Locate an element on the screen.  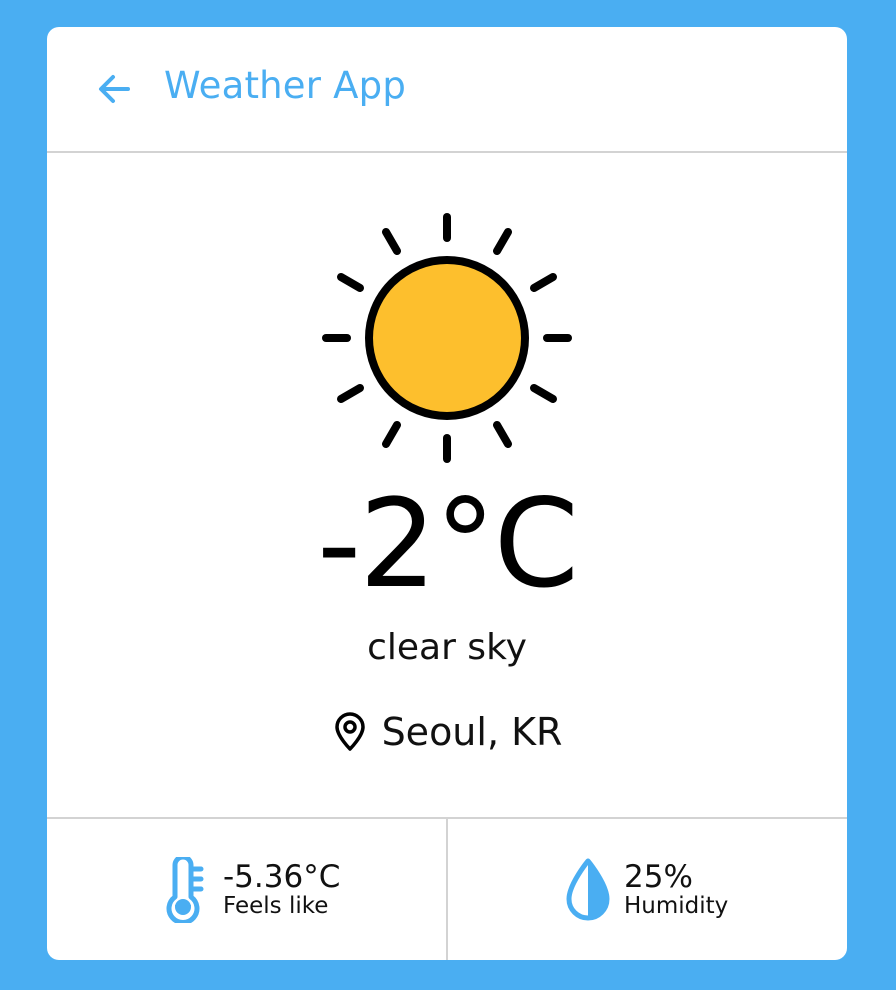
feels-like-panel: -5.36°C Feels like is located at coordinates (247, 889).